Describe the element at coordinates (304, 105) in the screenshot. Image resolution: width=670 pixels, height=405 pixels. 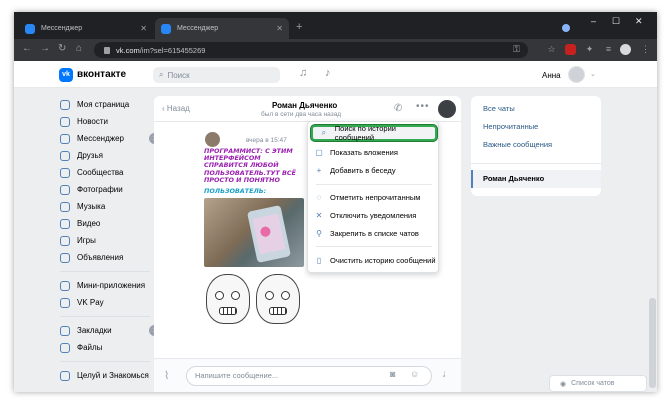
I see `peer-name: Роман Дьяченко` at that location.